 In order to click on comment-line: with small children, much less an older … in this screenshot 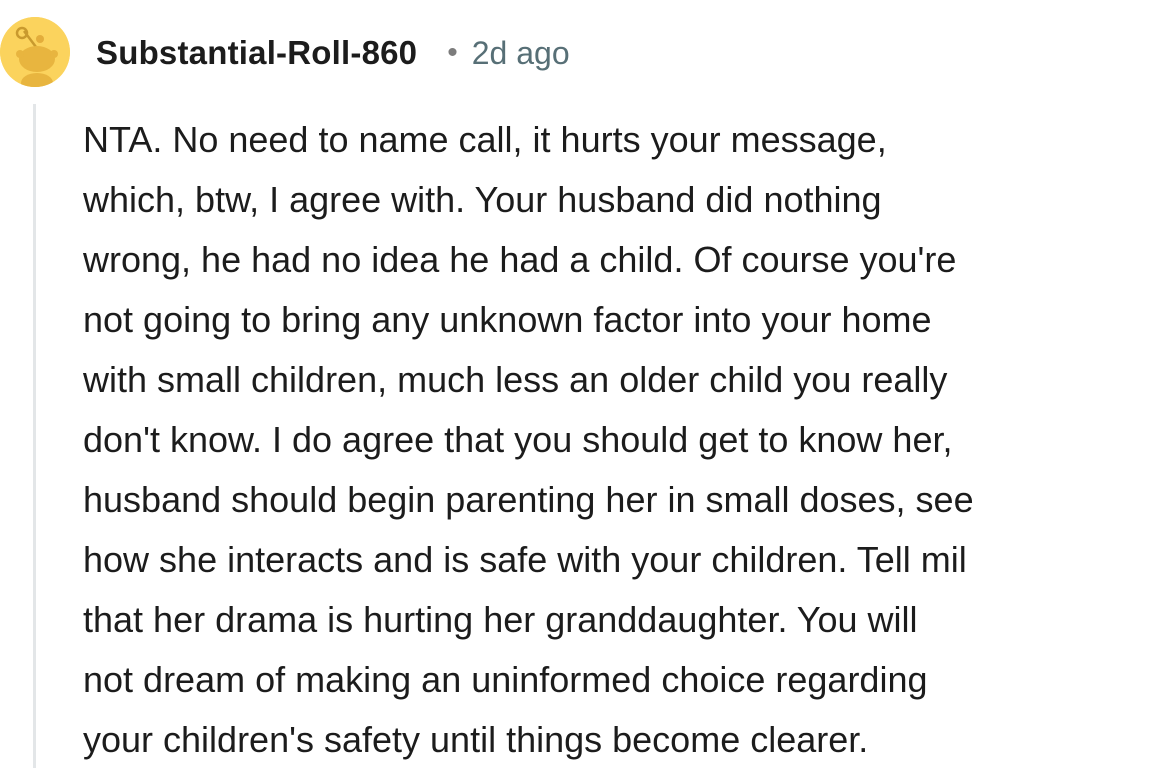, I will do `click(515, 379)`.